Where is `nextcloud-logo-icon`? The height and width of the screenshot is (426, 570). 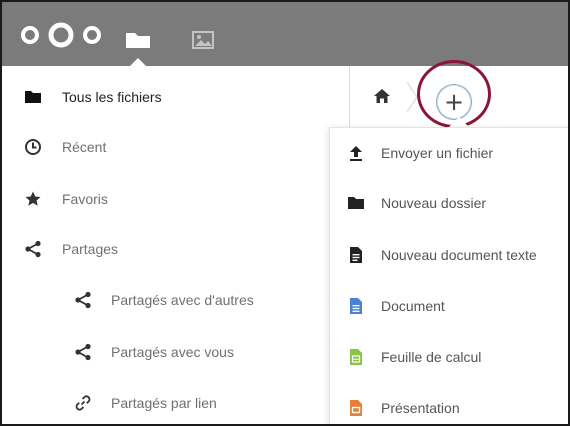
nextcloud-logo-icon is located at coordinates (61, 35).